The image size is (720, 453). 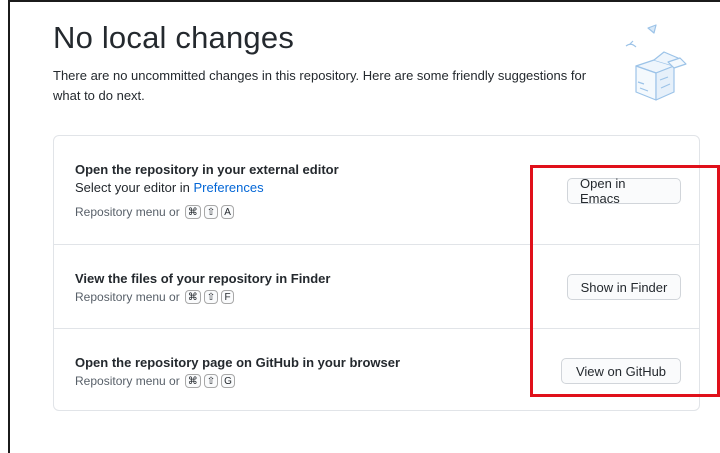 What do you see at coordinates (228, 297) in the screenshot?
I see `letter-key: F` at bounding box center [228, 297].